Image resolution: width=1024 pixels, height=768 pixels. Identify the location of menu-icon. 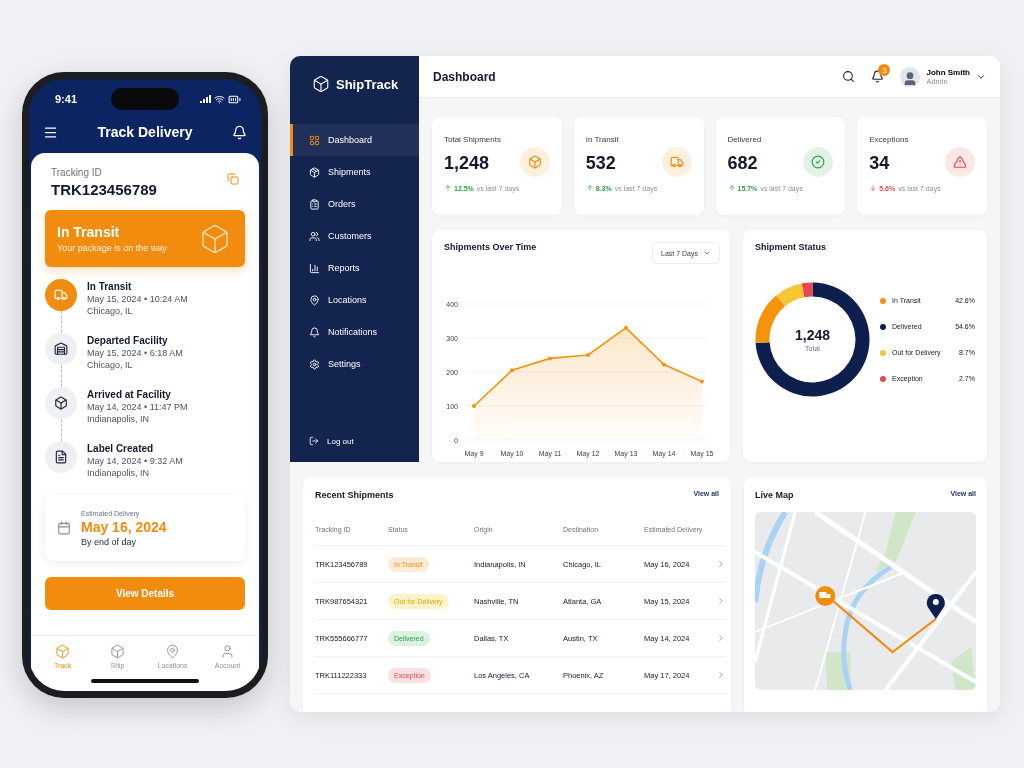
(50, 132).